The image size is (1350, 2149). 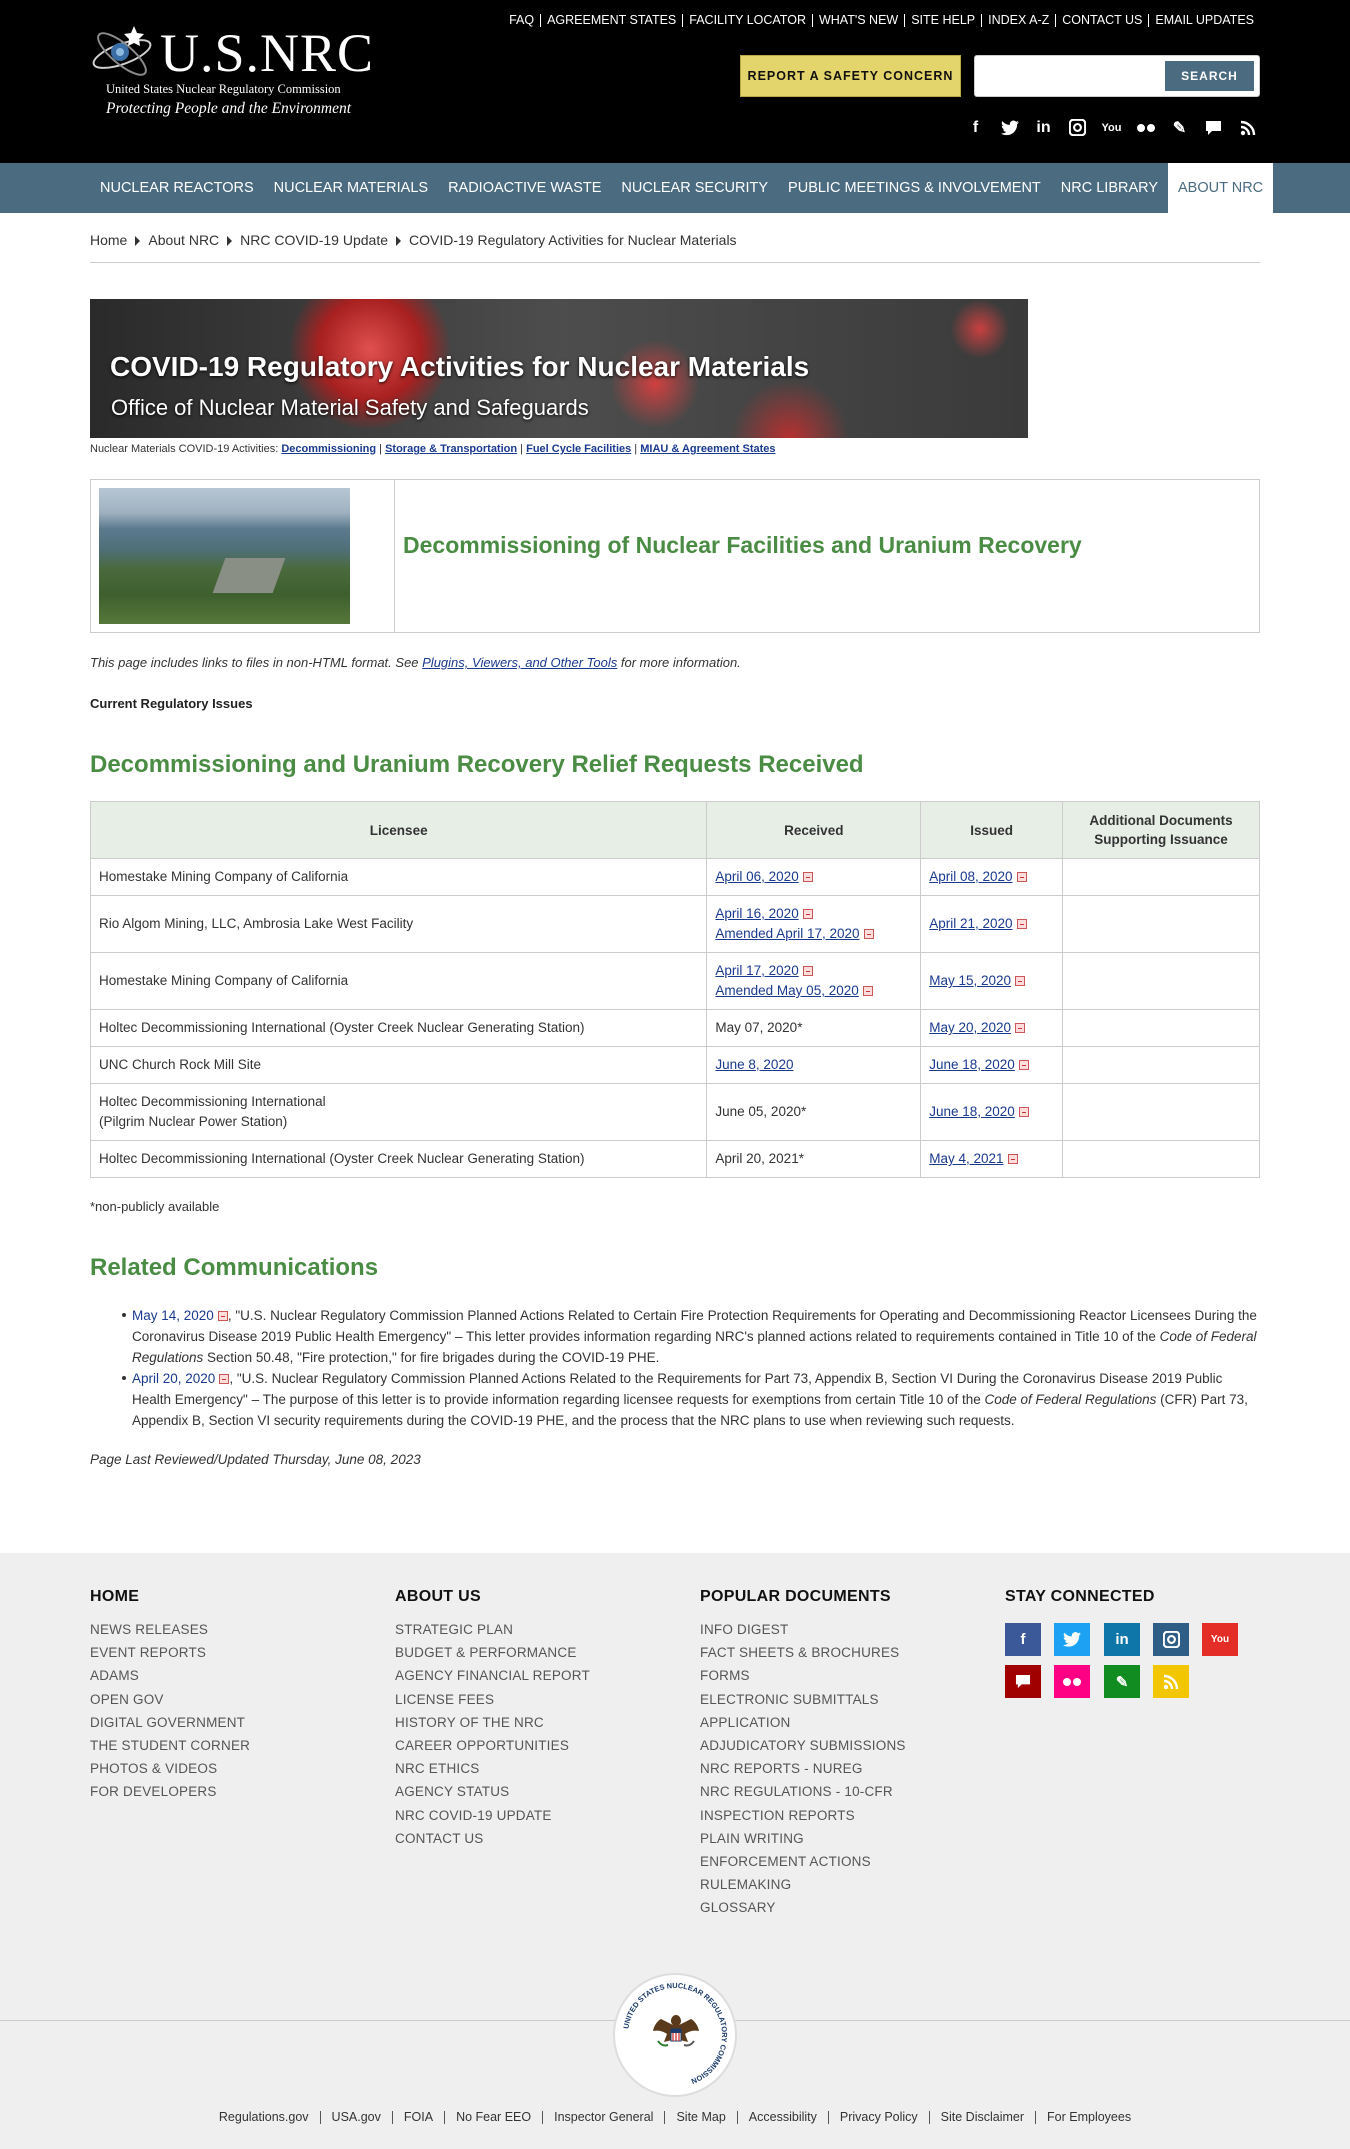 What do you see at coordinates (519, 662) in the screenshot?
I see `plugins-link: Plugins, Viewers, and Other Tools` at bounding box center [519, 662].